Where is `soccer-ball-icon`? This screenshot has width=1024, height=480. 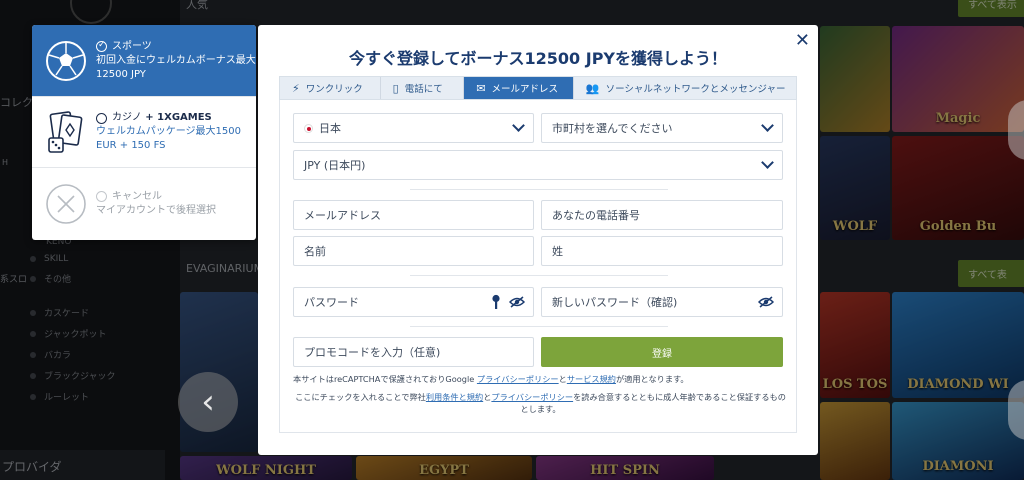
soccer-ball-icon is located at coordinates (66, 61).